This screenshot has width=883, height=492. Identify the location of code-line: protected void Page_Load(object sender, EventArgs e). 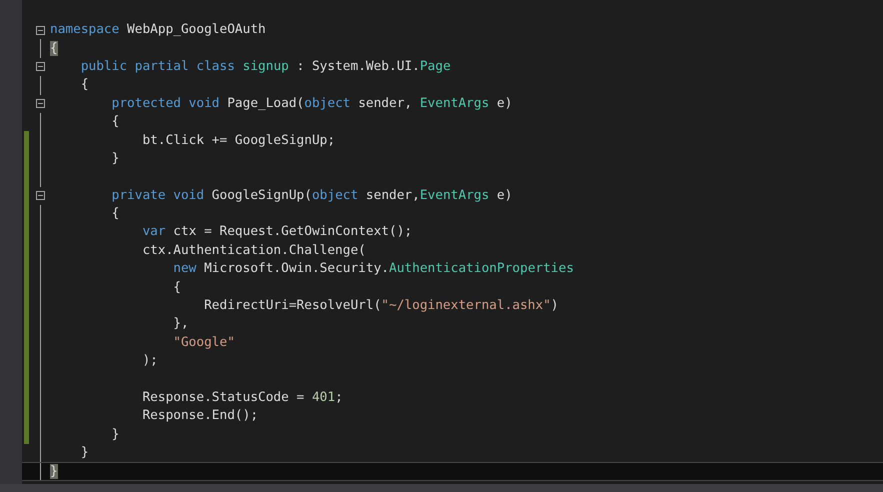
(311, 103).